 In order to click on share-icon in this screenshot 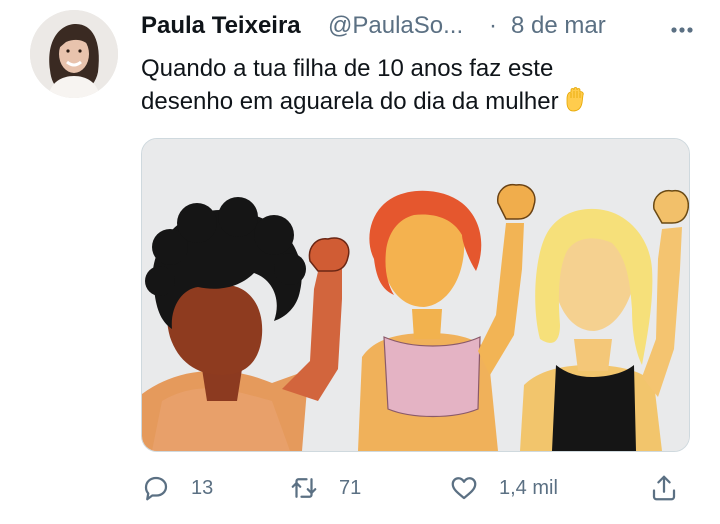, I will do `click(664, 488)`.